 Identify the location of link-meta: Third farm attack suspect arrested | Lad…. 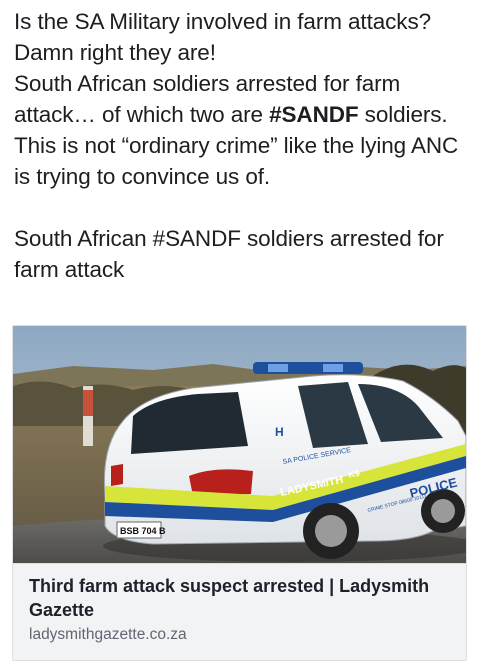
(239, 611).